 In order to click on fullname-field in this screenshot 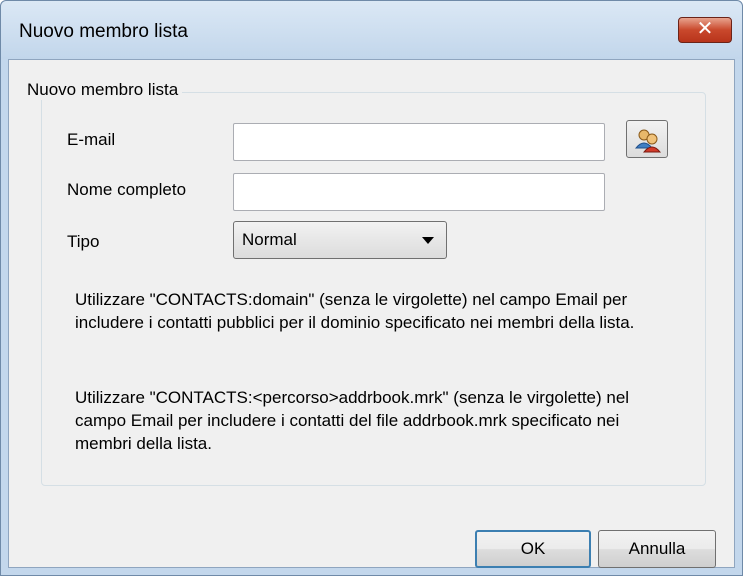, I will do `click(419, 192)`.